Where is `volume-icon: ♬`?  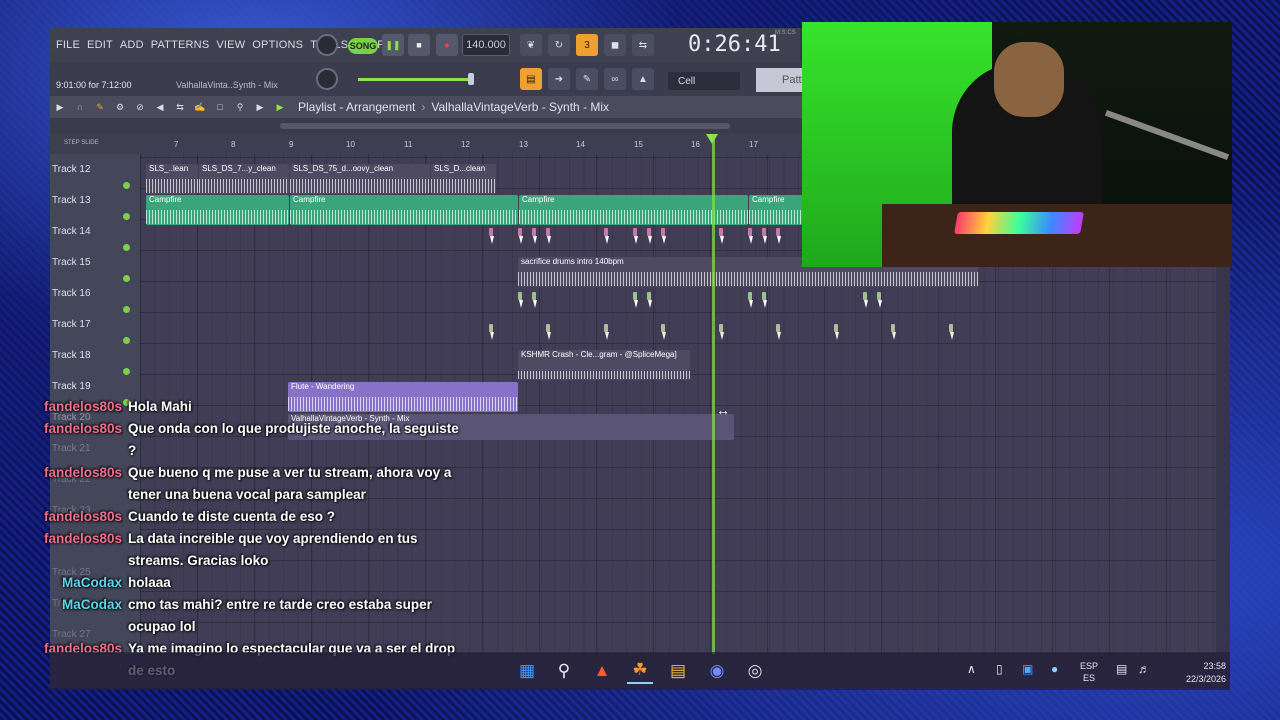 volume-icon: ♬ is located at coordinates (1144, 669).